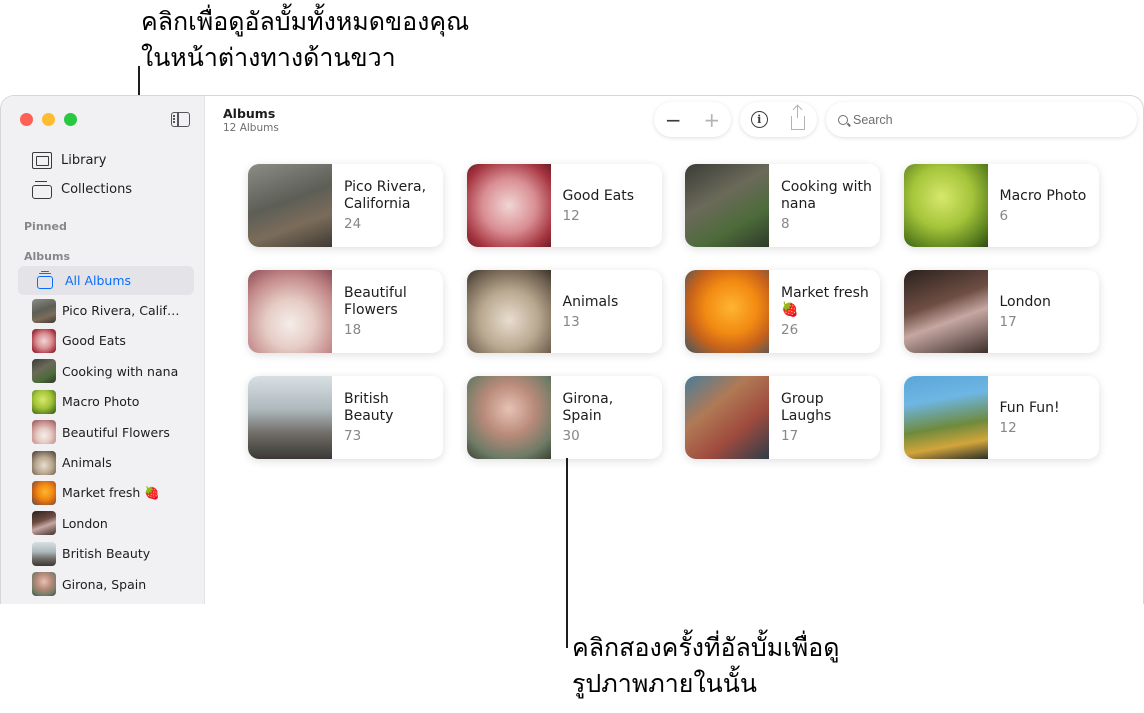 The image size is (1144, 713). I want to click on album-card: London 17, so click(1001, 311).